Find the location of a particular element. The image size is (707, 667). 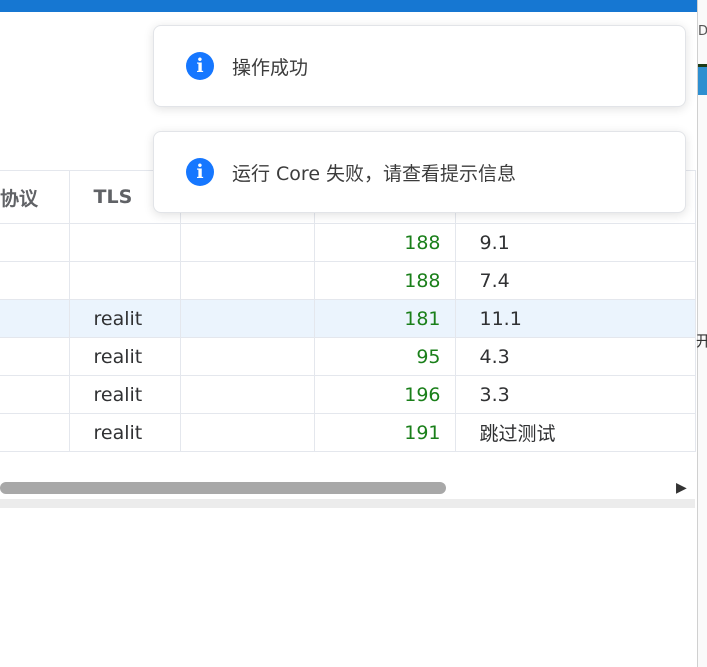

cell-delay: 191 is located at coordinates (385, 432).